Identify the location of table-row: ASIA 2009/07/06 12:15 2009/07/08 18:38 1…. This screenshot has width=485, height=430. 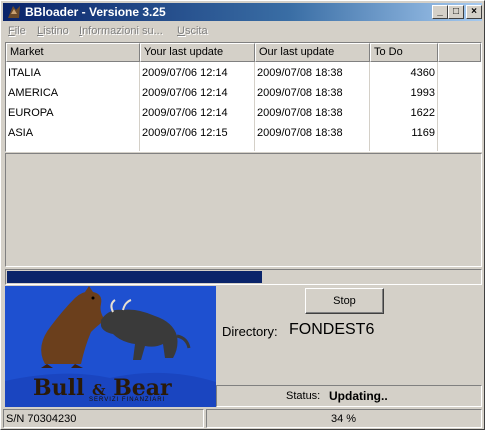
(243, 133).